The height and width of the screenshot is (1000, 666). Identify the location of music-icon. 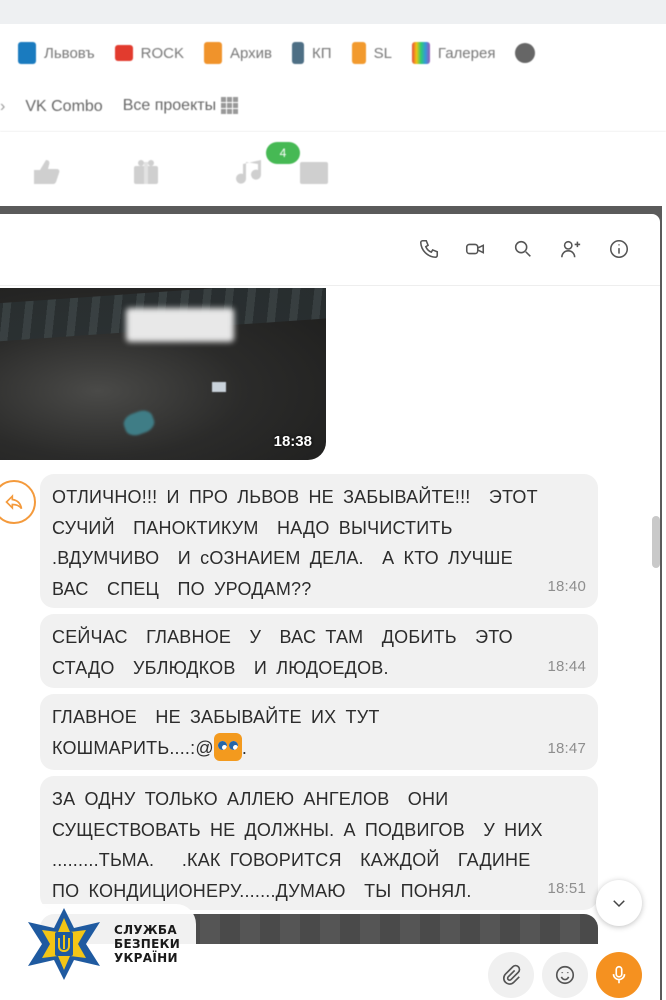
(250, 172).